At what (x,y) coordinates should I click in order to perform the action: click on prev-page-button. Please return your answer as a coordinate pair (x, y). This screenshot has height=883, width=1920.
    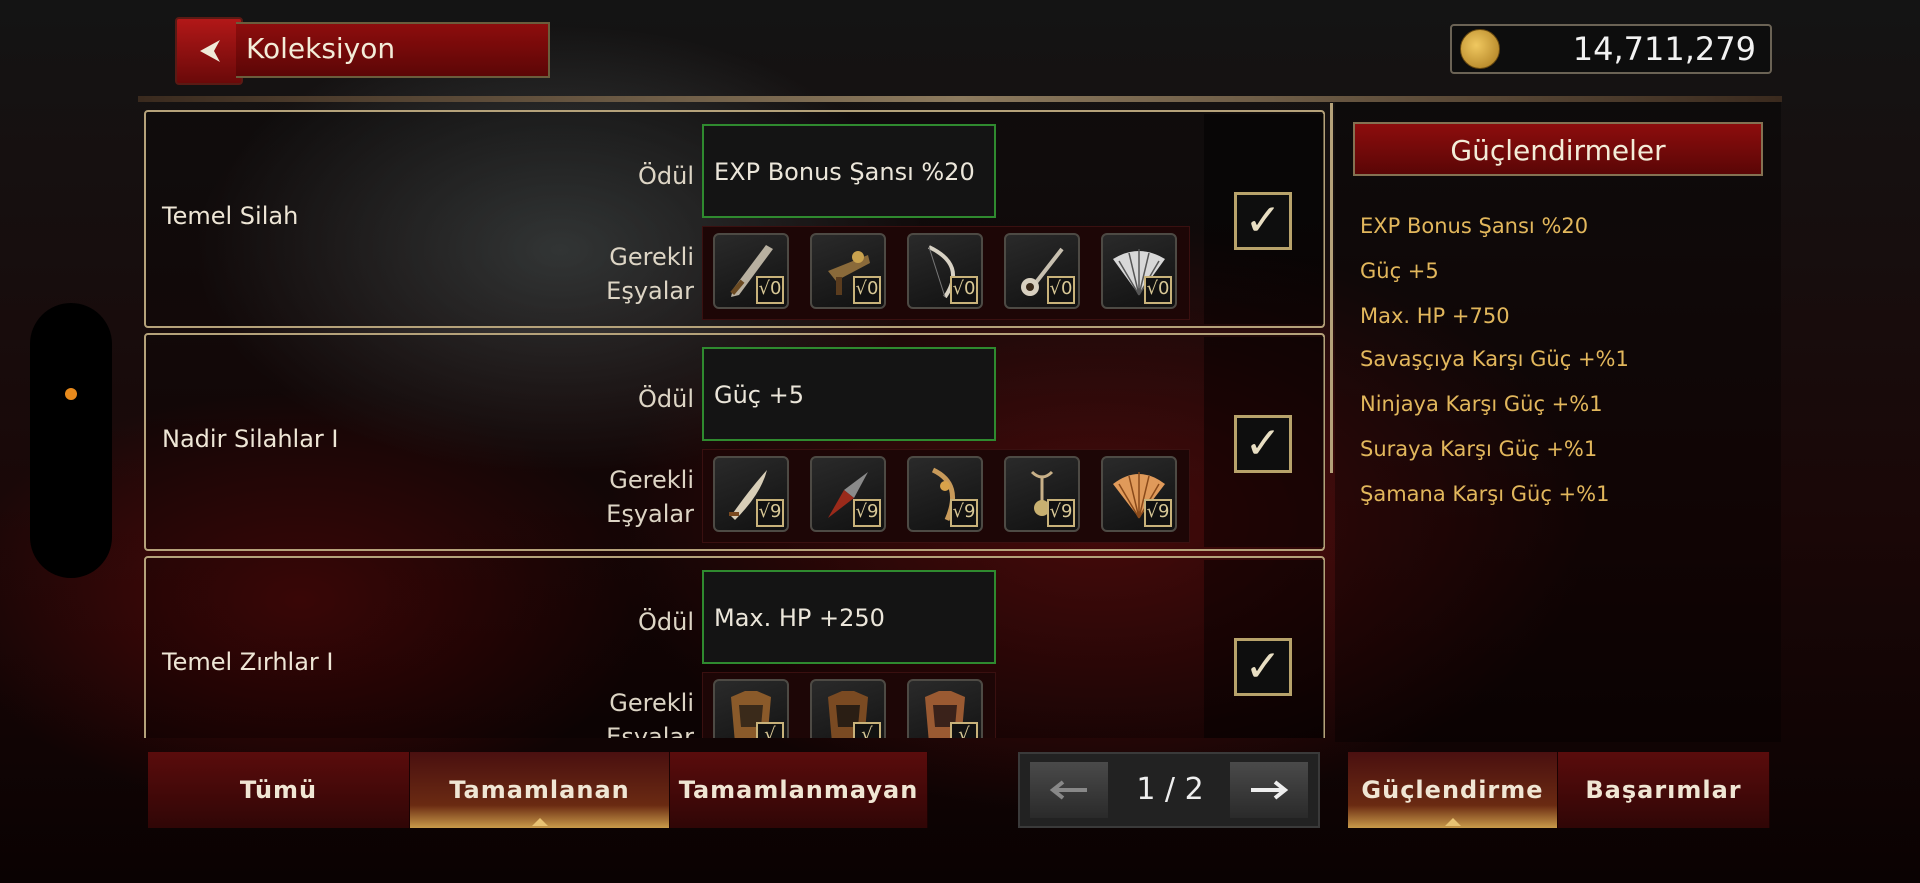
    Looking at the image, I should click on (1069, 790).